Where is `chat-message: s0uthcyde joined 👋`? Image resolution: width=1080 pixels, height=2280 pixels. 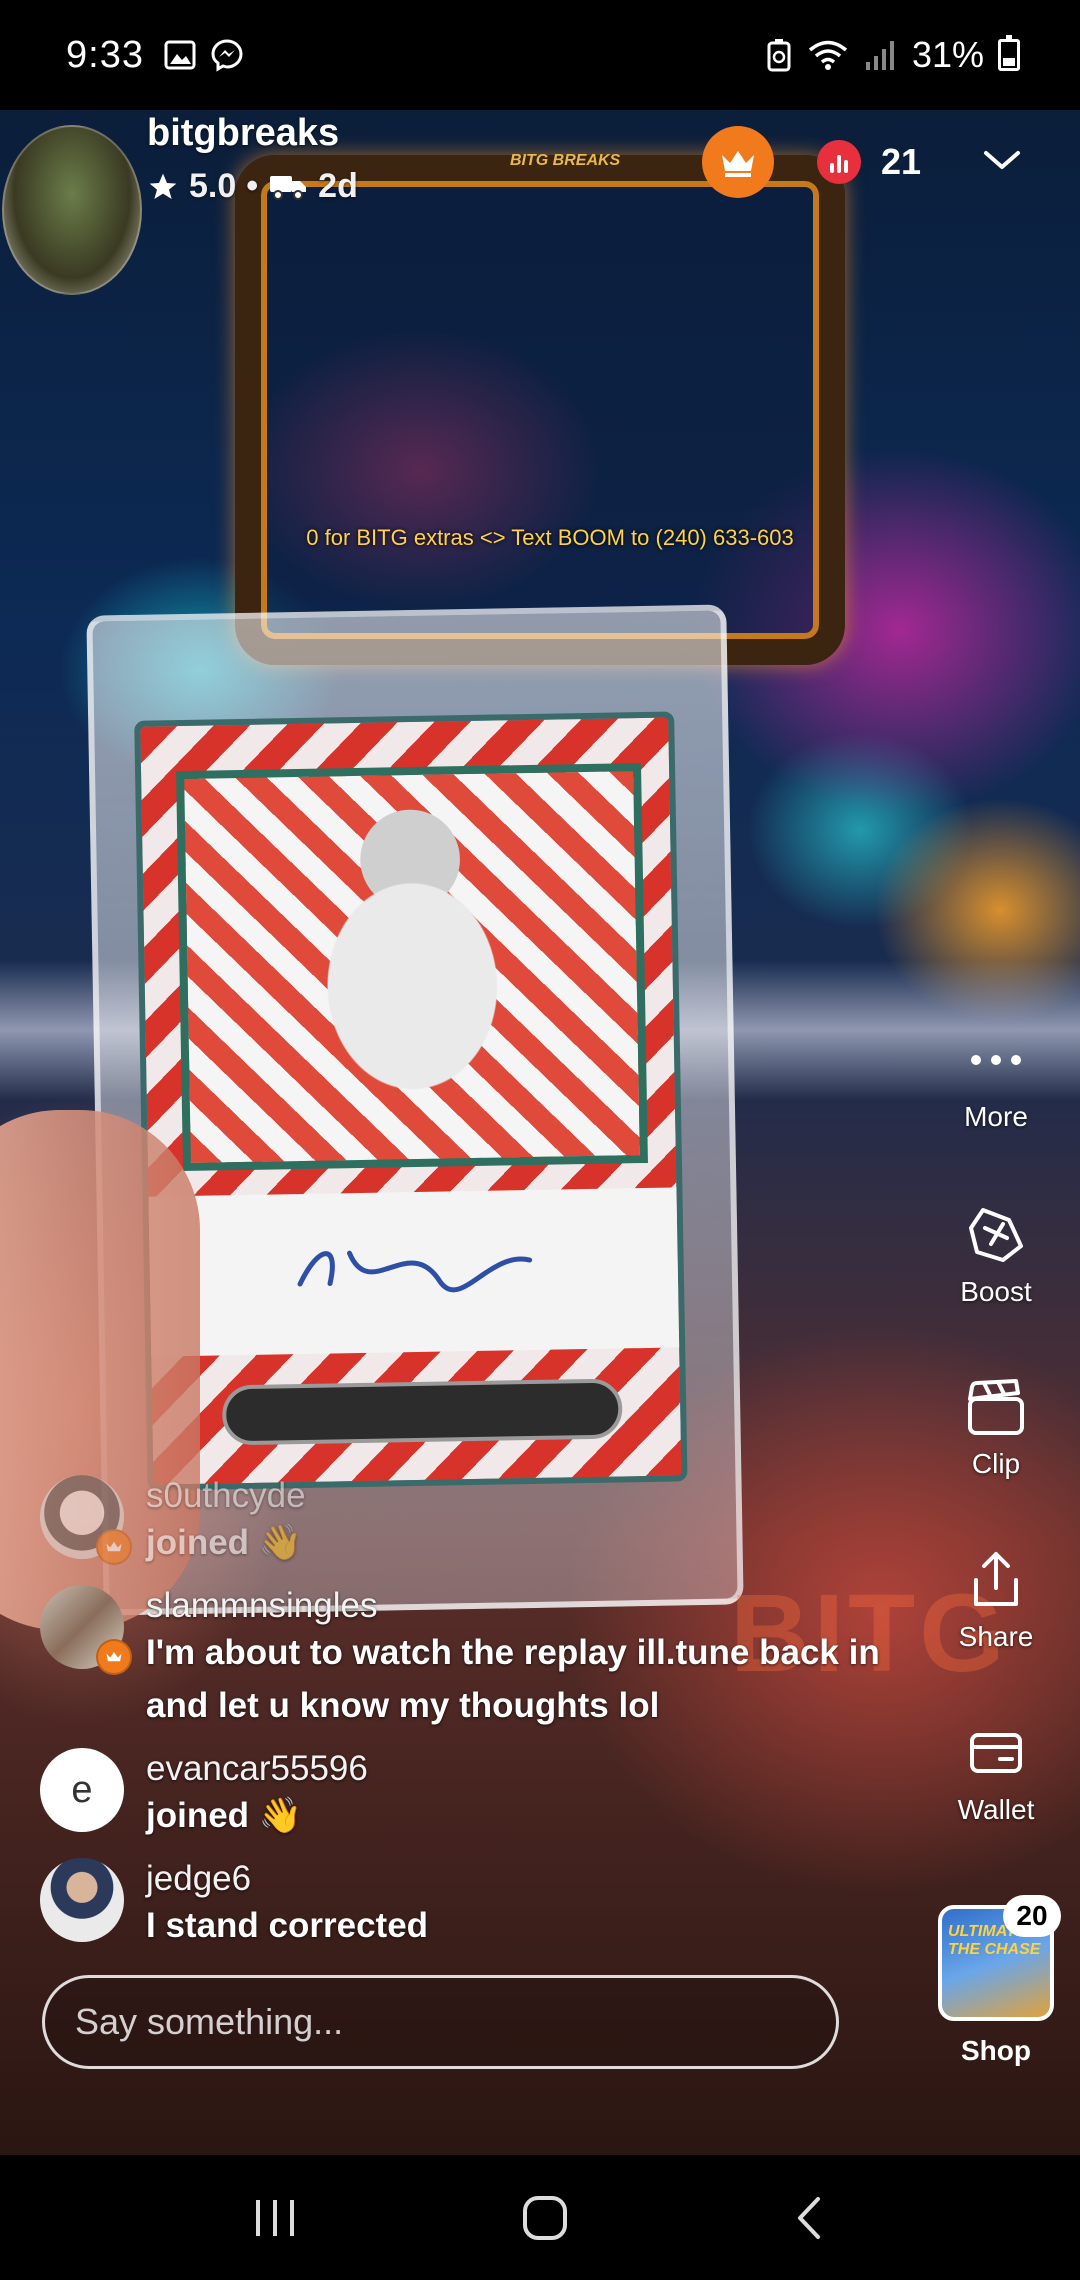 chat-message: s0uthcyde joined 👋 is located at coordinates (173, 1522).